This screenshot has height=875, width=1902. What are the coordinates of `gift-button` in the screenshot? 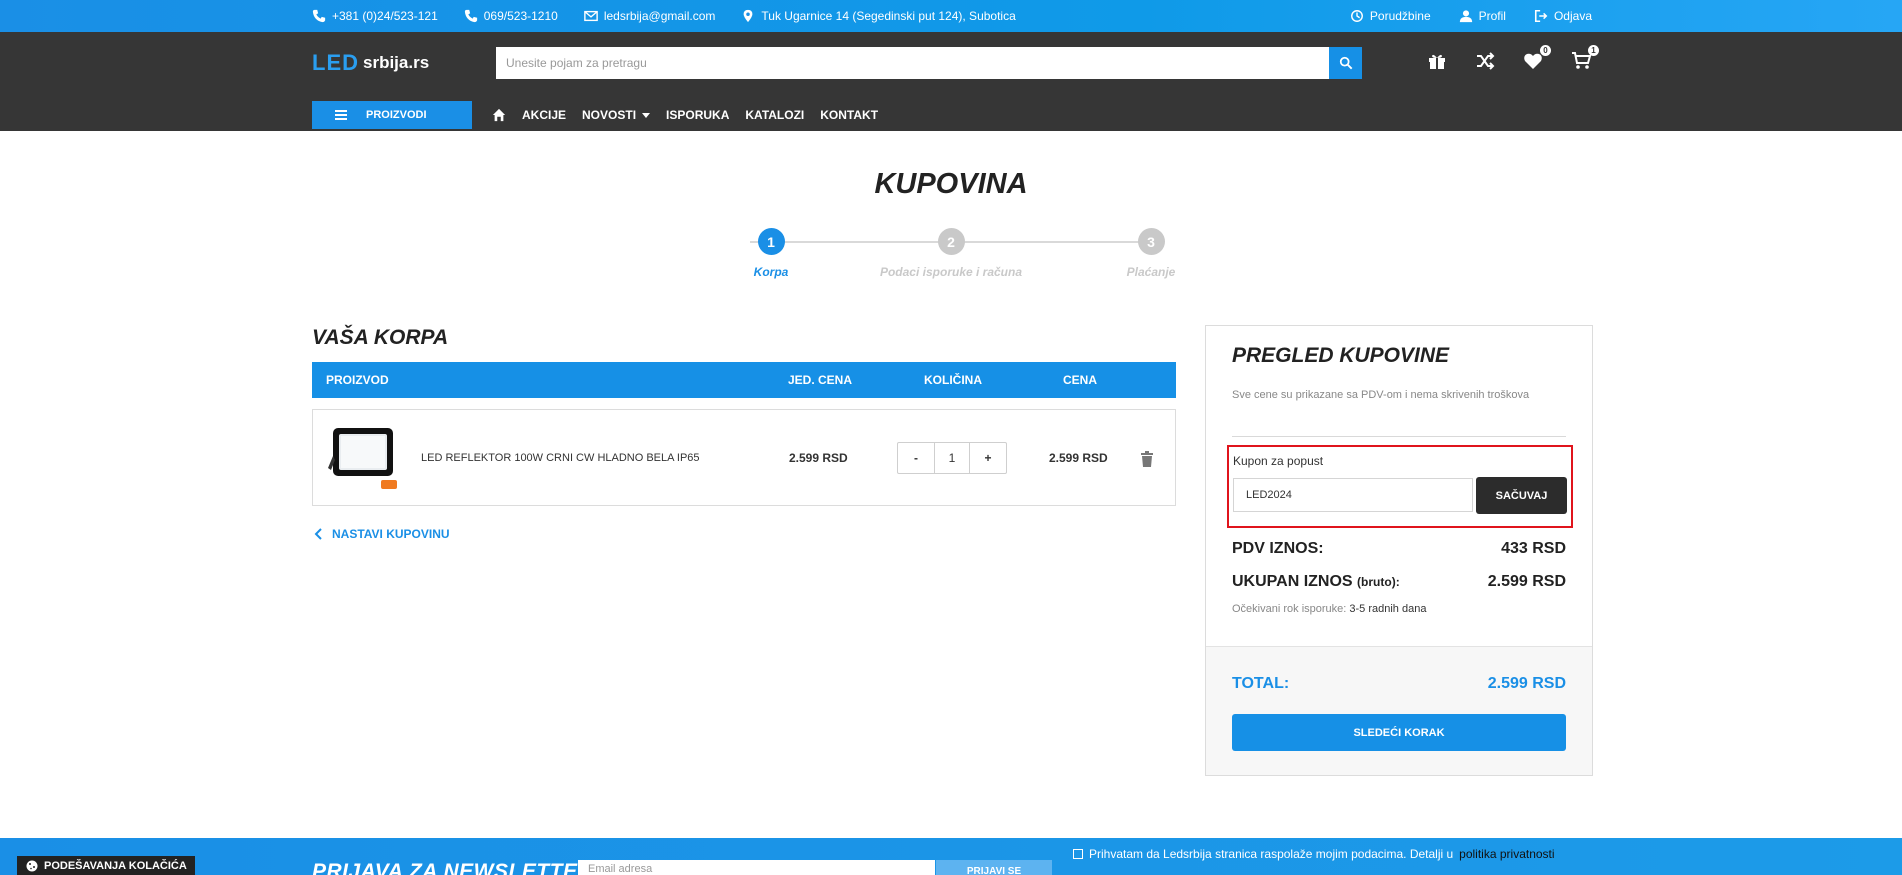 It's located at (1437, 61).